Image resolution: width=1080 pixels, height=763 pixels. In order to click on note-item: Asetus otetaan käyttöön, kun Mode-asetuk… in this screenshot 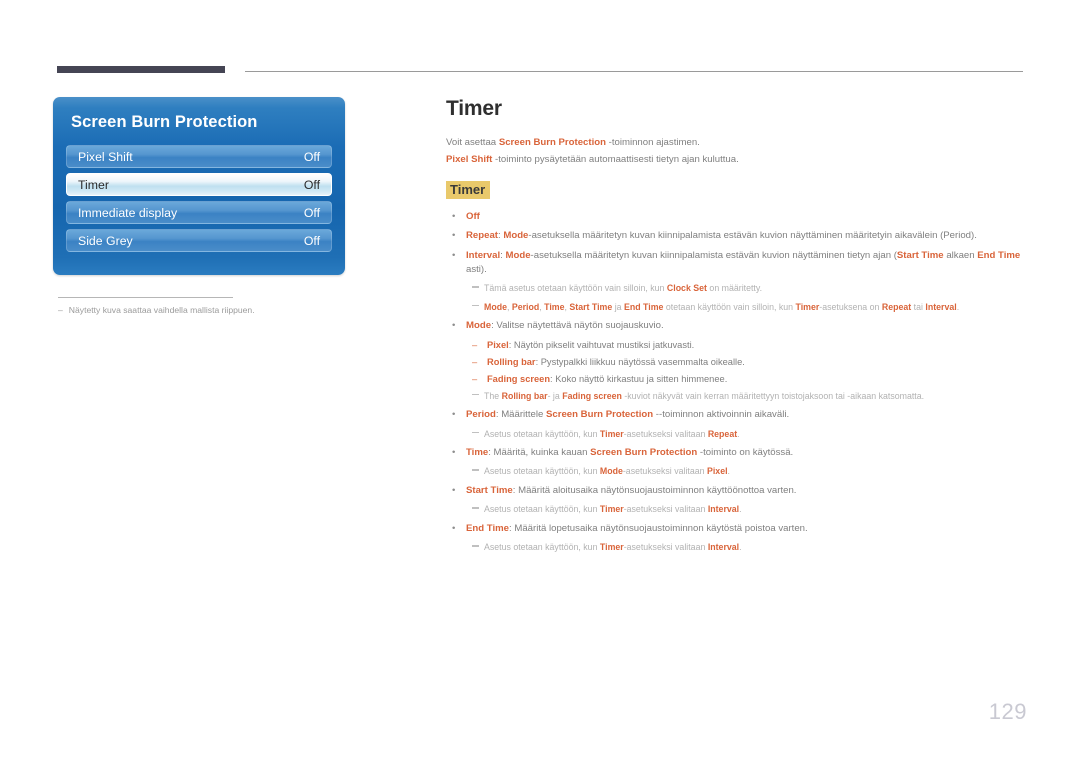, I will do `click(751, 471)`.